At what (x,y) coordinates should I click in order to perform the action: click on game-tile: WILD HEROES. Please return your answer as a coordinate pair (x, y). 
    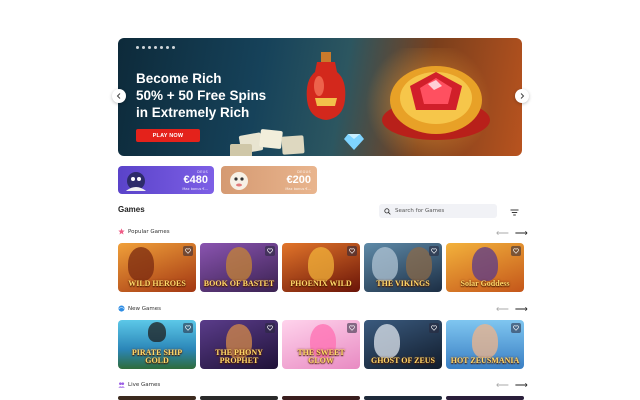
    Looking at the image, I should click on (157, 267).